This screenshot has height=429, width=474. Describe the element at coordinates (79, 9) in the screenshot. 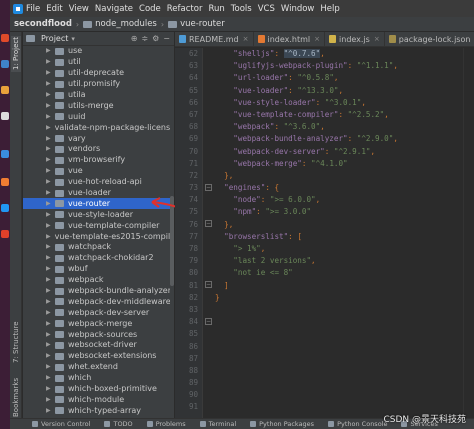

I see `menu-view: View` at that location.